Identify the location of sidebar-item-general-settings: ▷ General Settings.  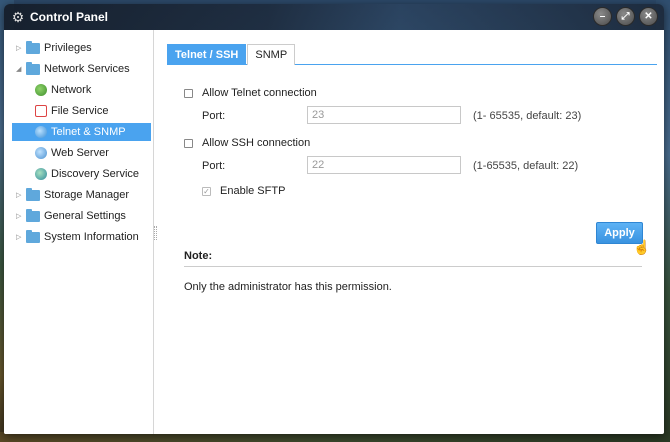
(78, 216).